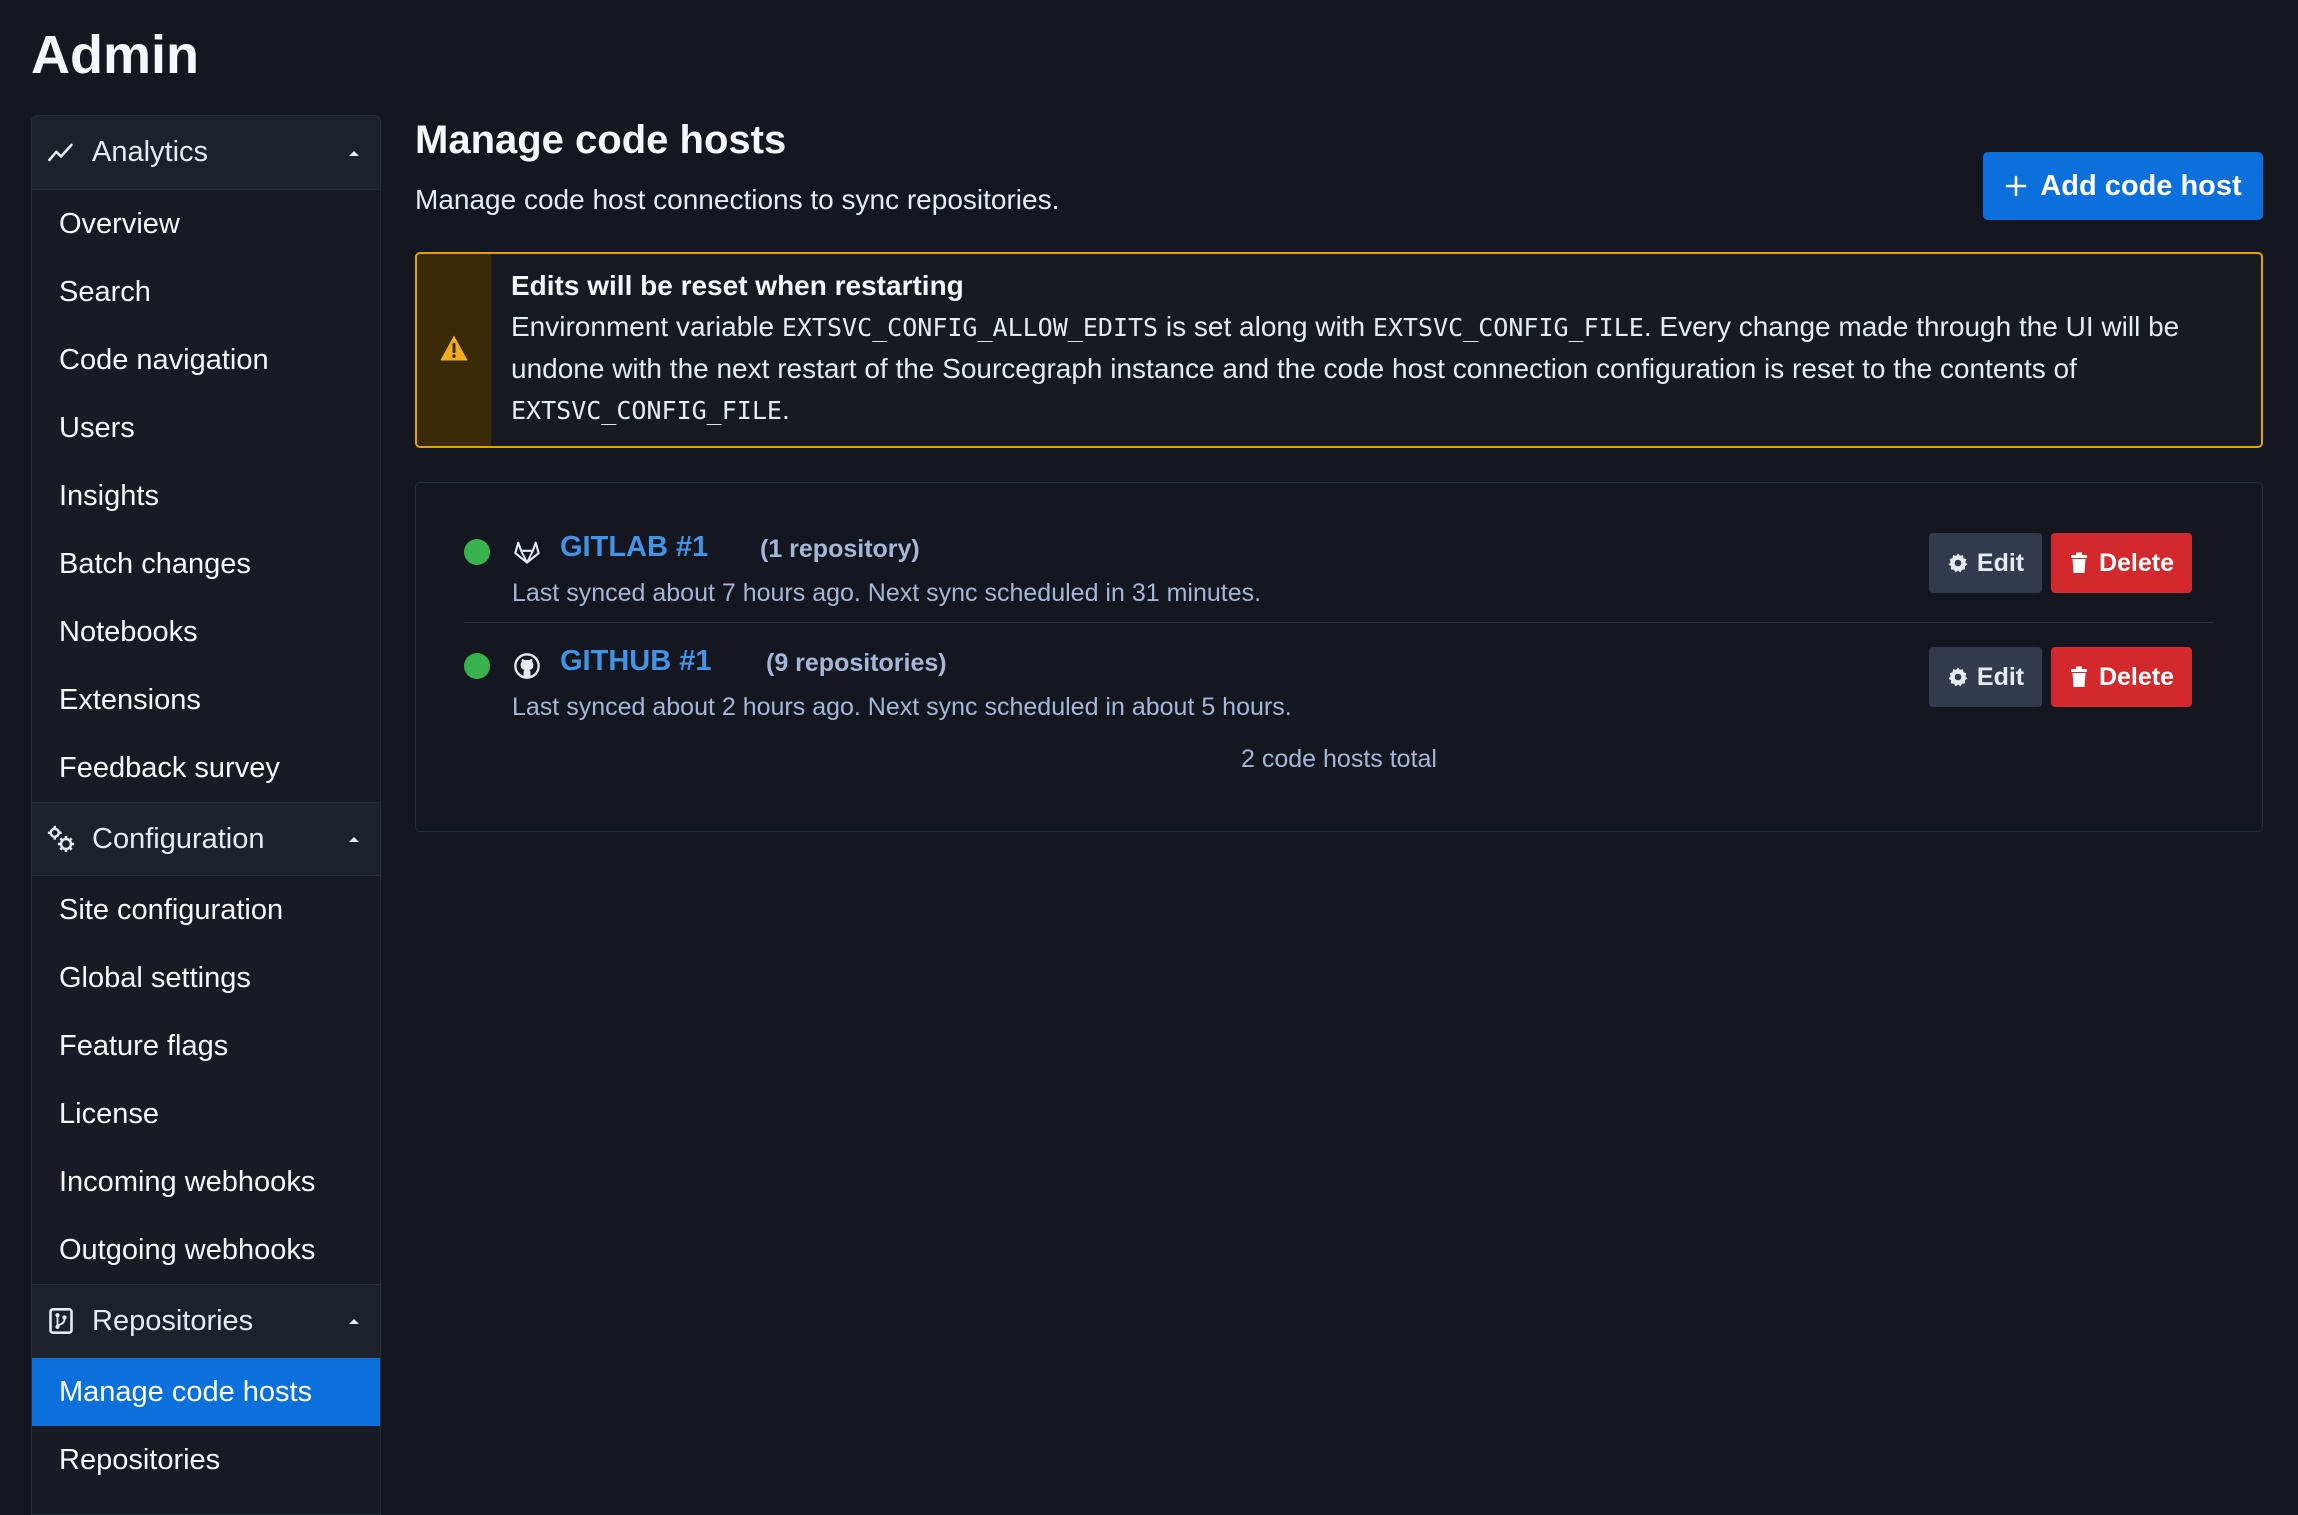  Describe the element at coordinates (206, 1250) in the screenshot. I see `sidebar-item-outgoing-webhooks: Outgoing webhooks` at that location.